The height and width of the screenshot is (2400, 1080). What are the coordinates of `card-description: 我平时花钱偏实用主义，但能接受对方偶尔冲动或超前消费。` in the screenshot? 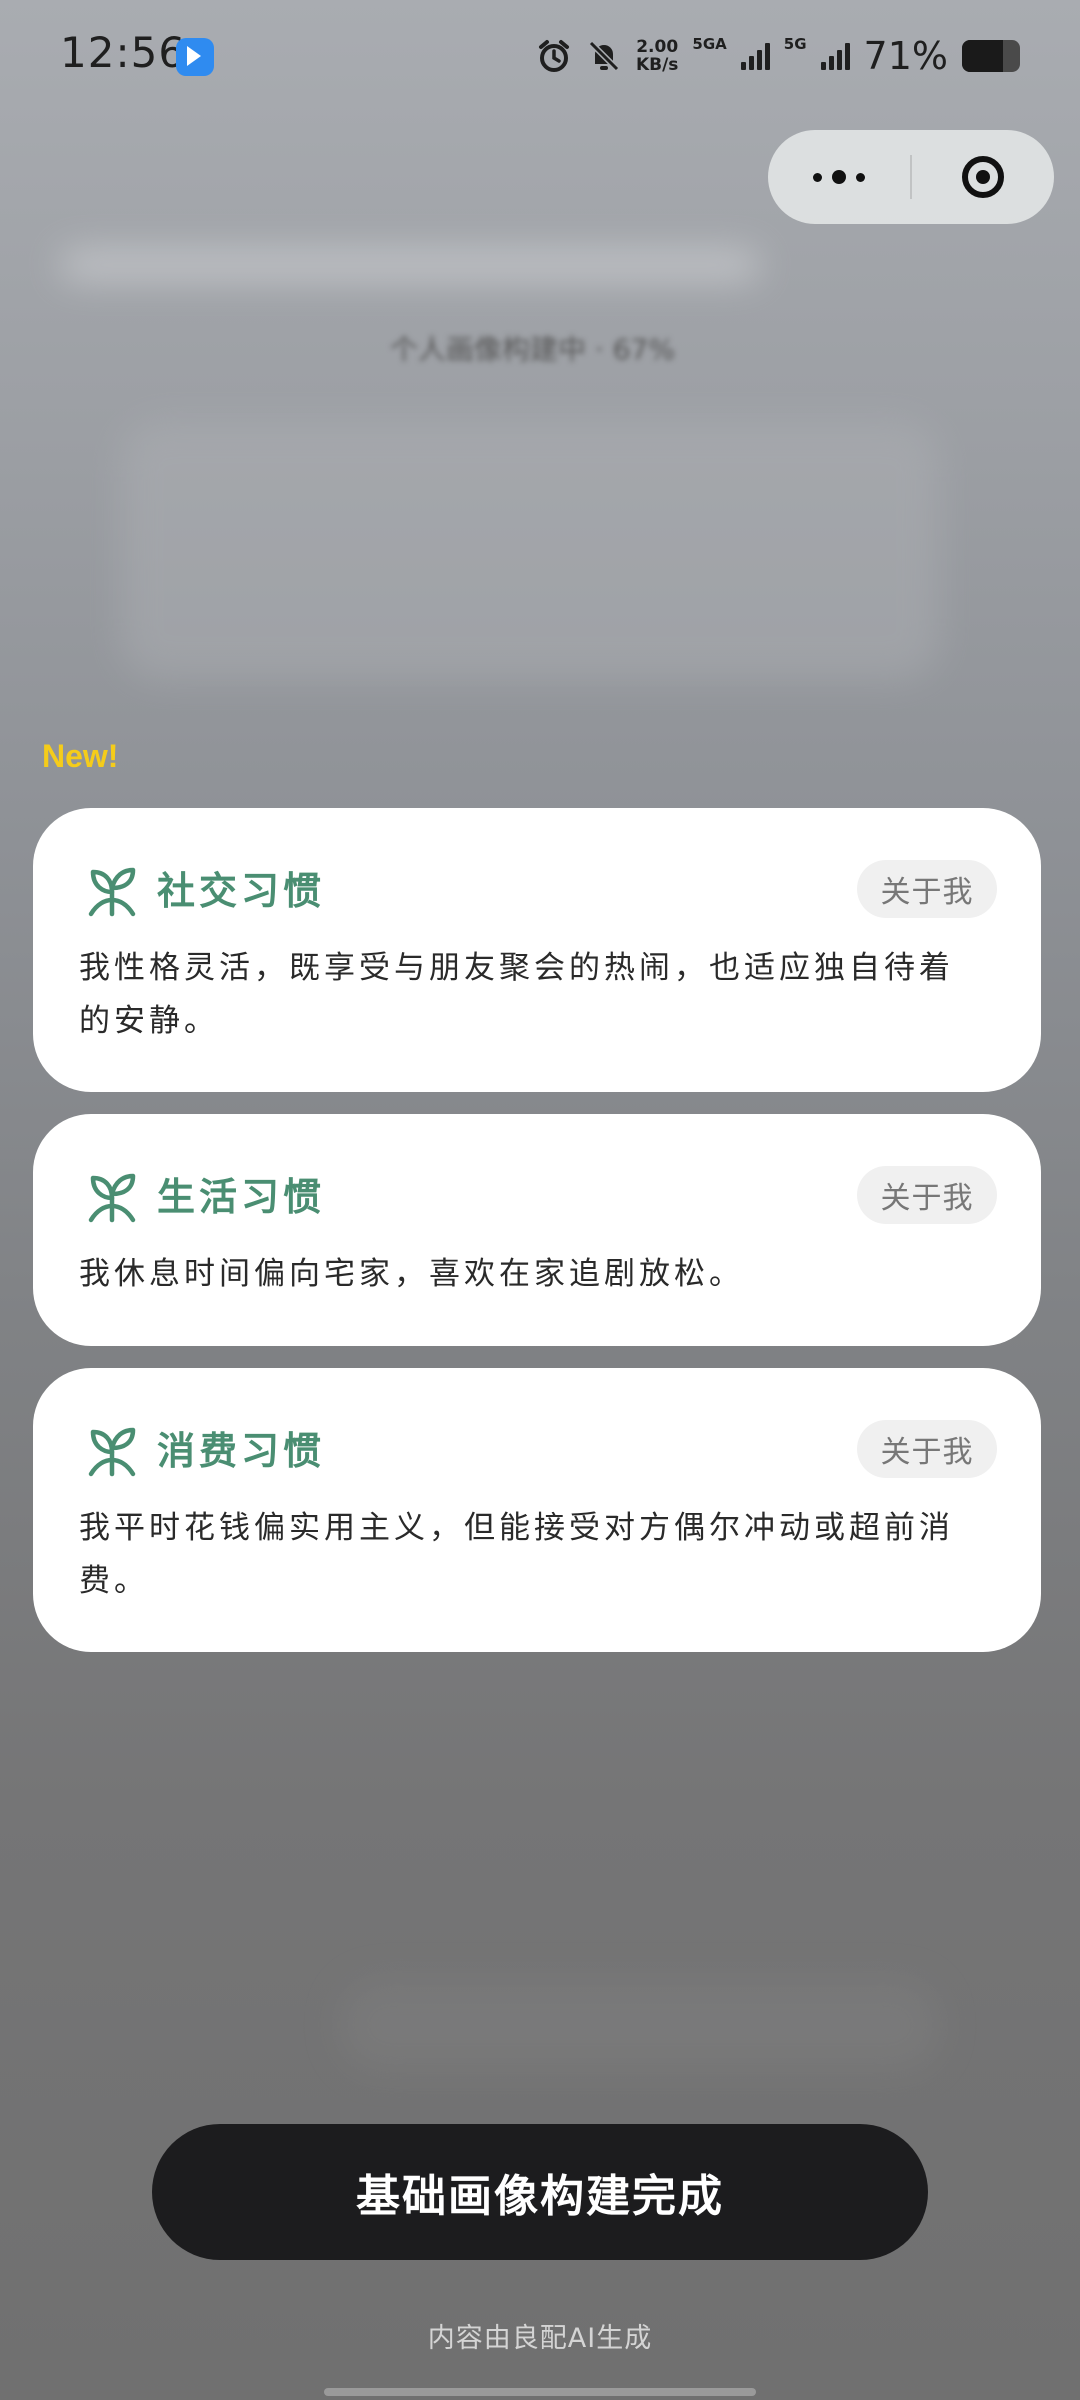 It's located at (516, 1554).